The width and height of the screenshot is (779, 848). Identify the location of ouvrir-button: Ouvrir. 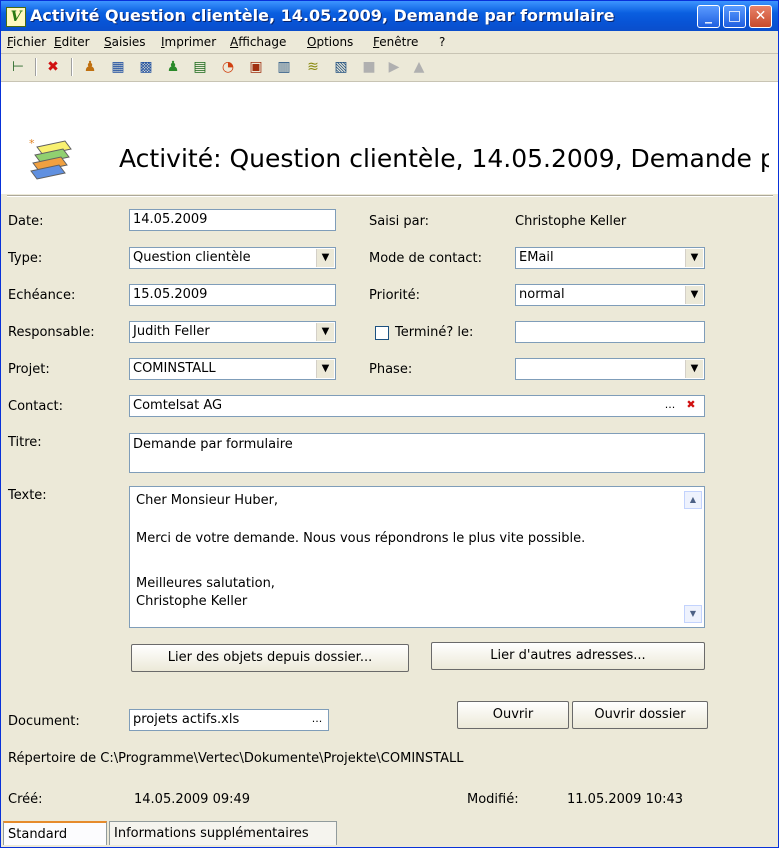
(513, 715).